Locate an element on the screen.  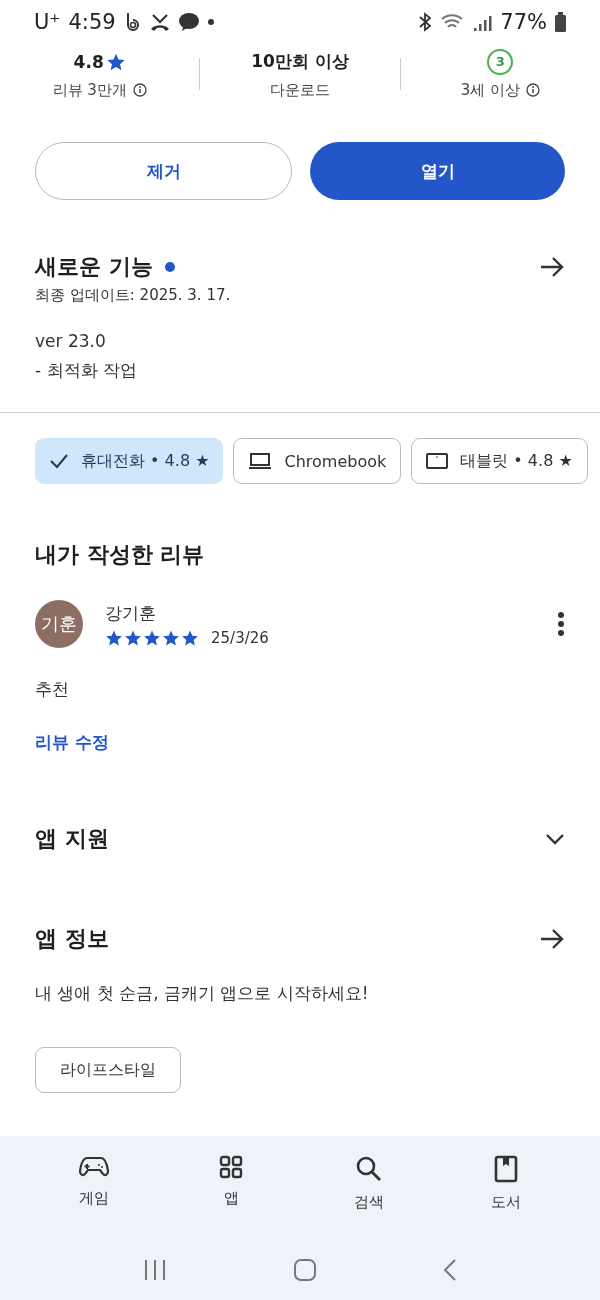
tablet-icon is located at coordinates (437, 461).